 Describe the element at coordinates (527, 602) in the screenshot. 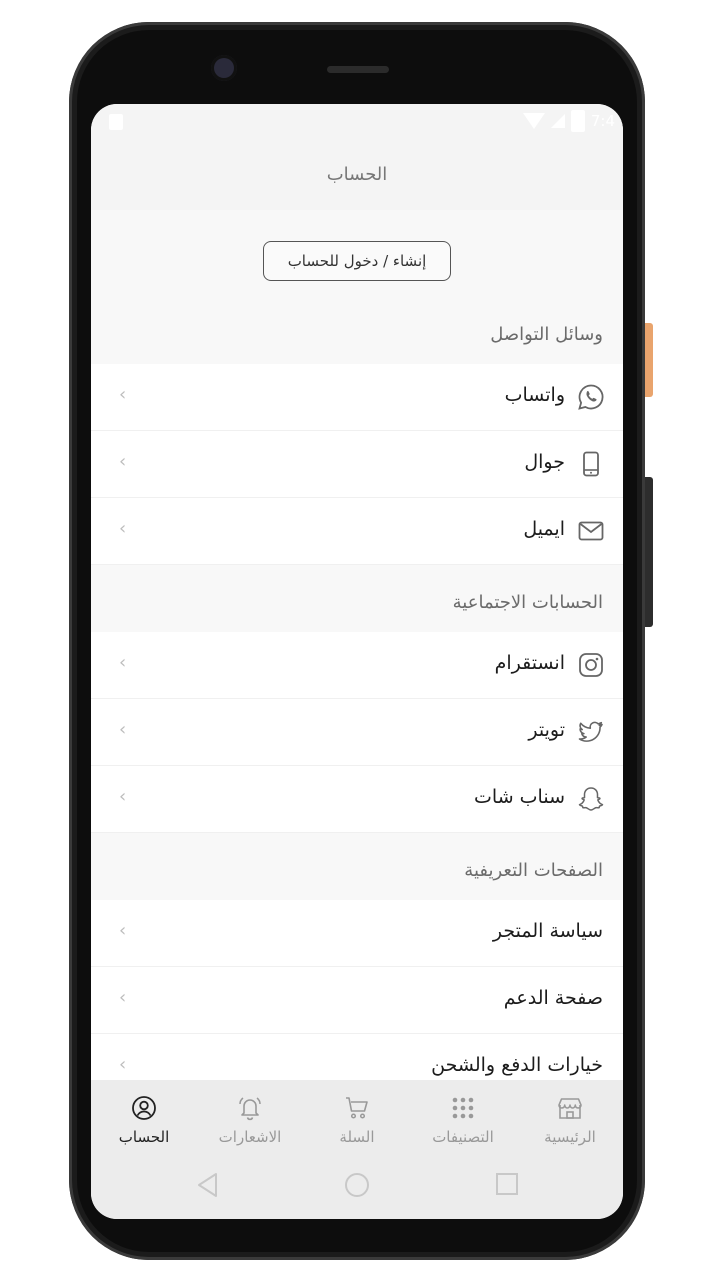

I see `section-title-social: الحسابات الاجتماعية` at that location.